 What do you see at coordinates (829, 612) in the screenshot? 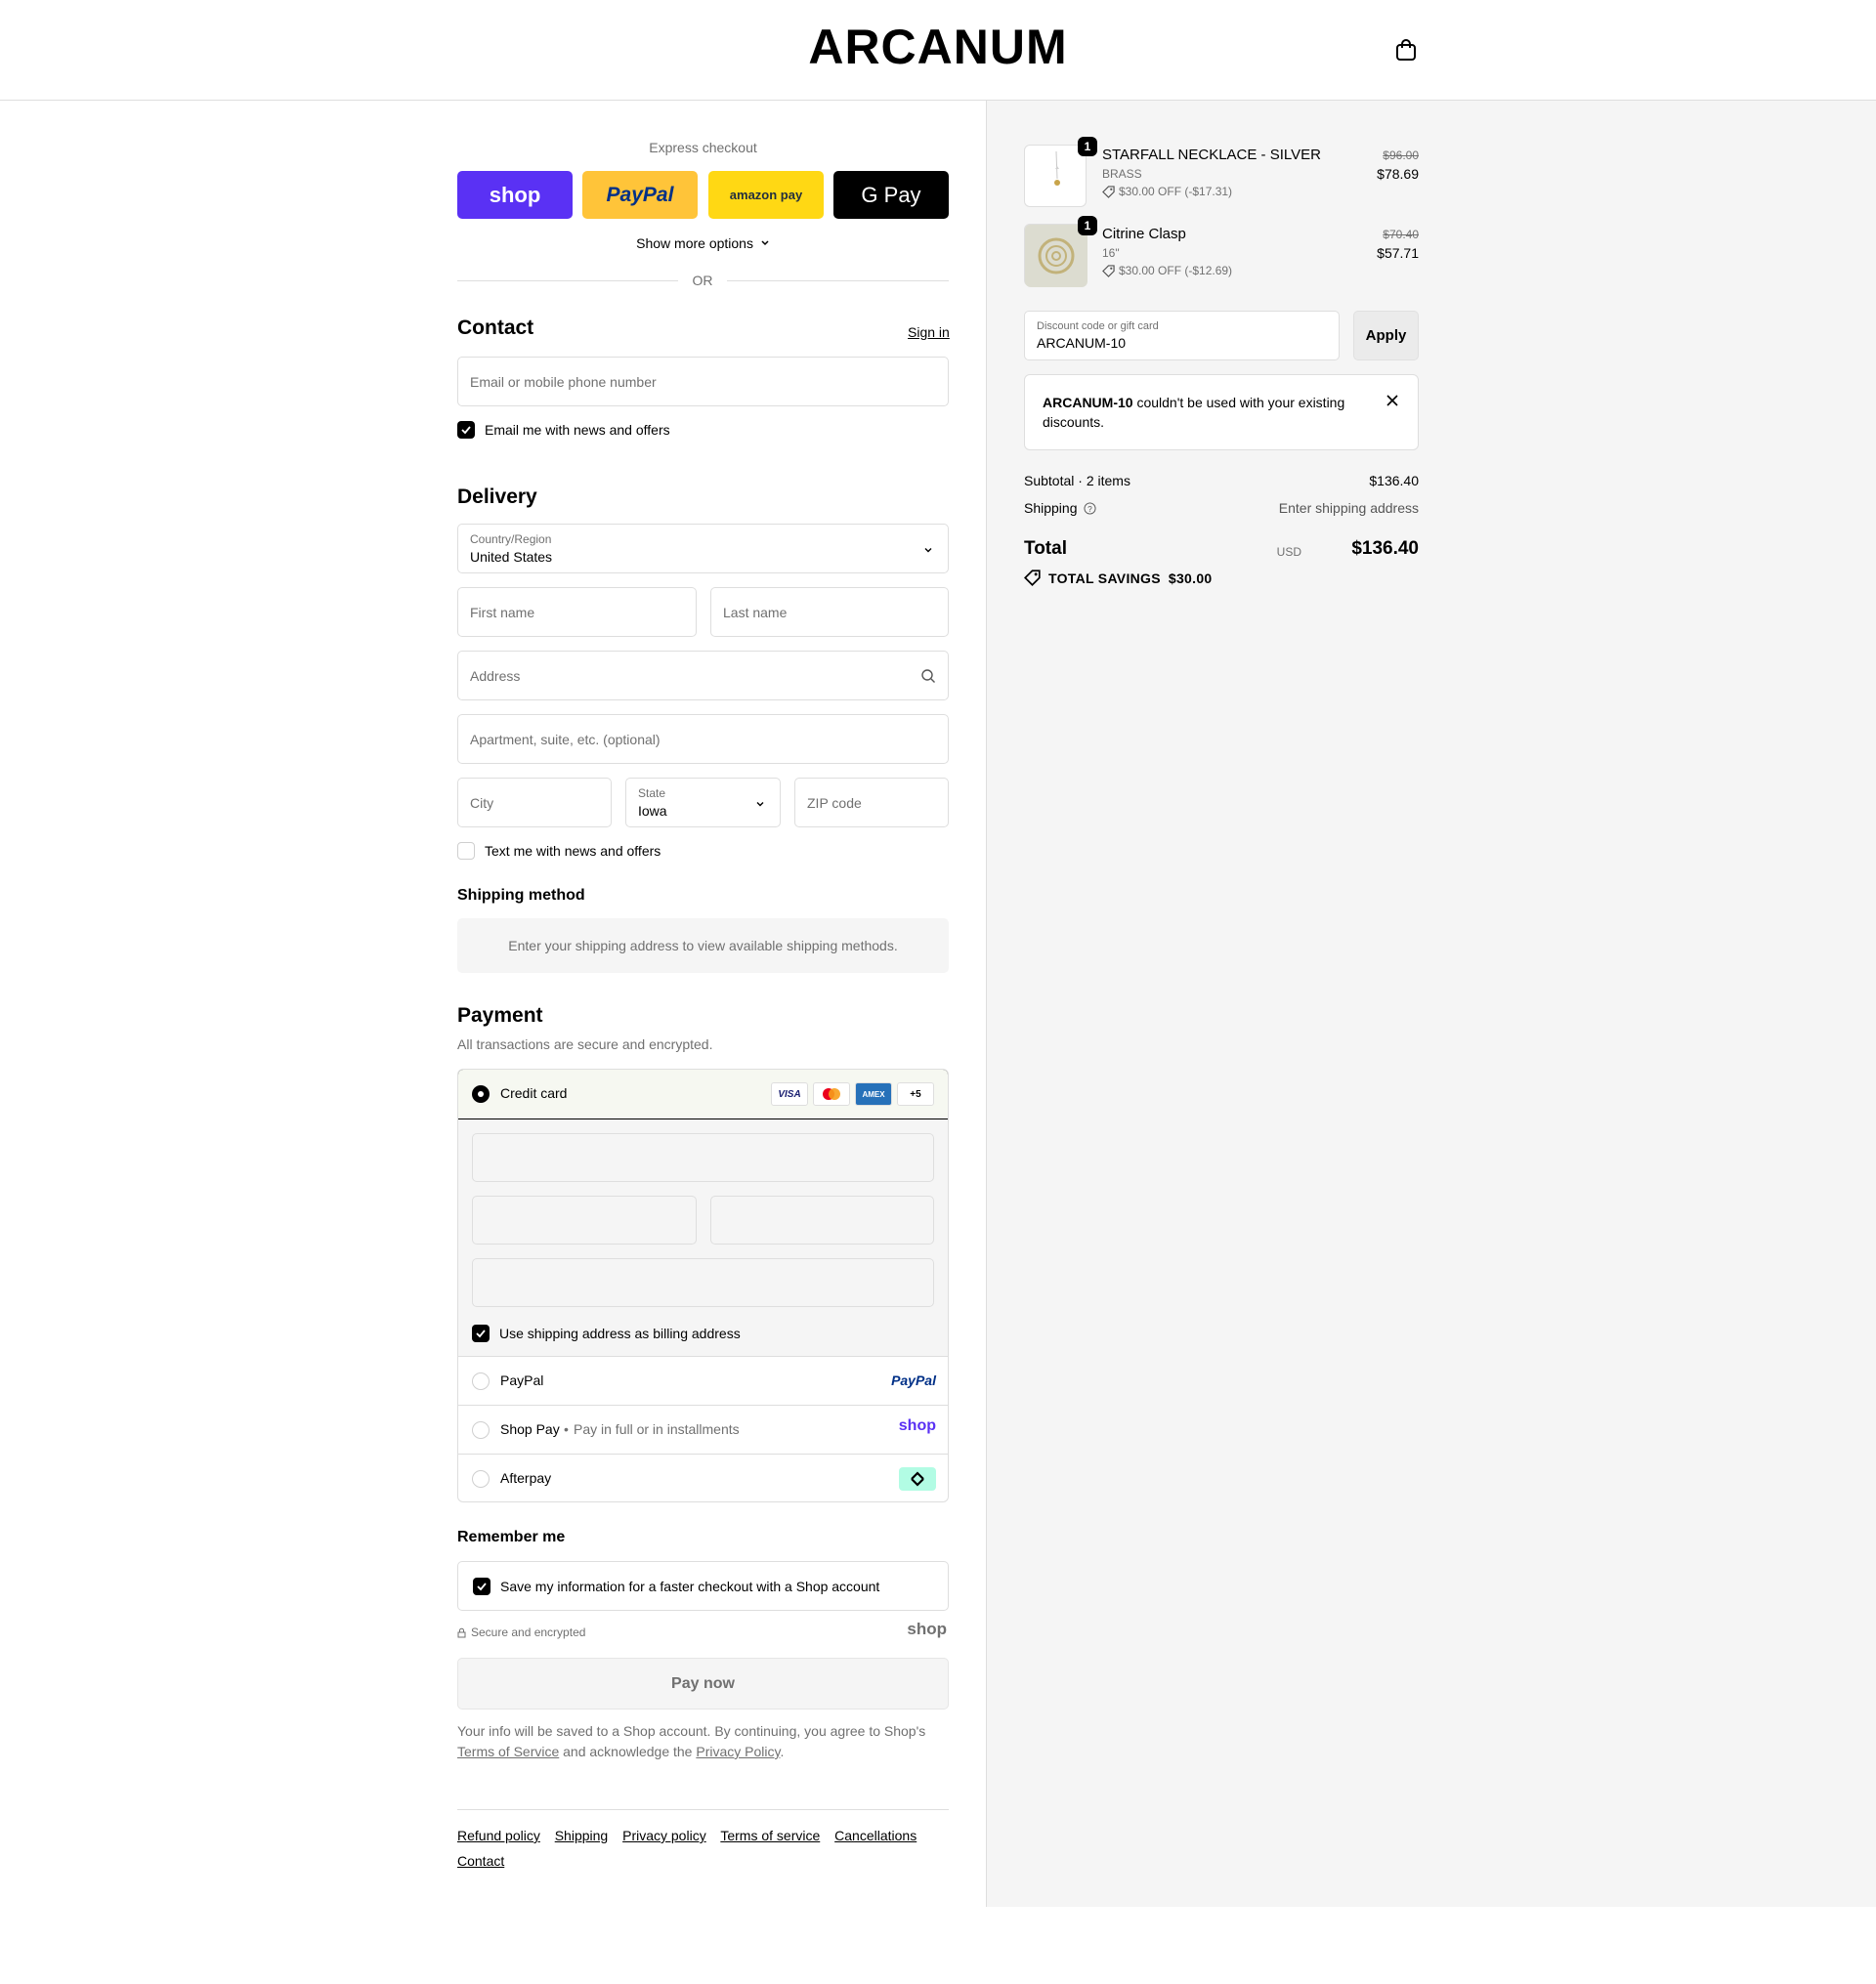
I see `last-name-field: Last name` at bounding box center [829, 612].